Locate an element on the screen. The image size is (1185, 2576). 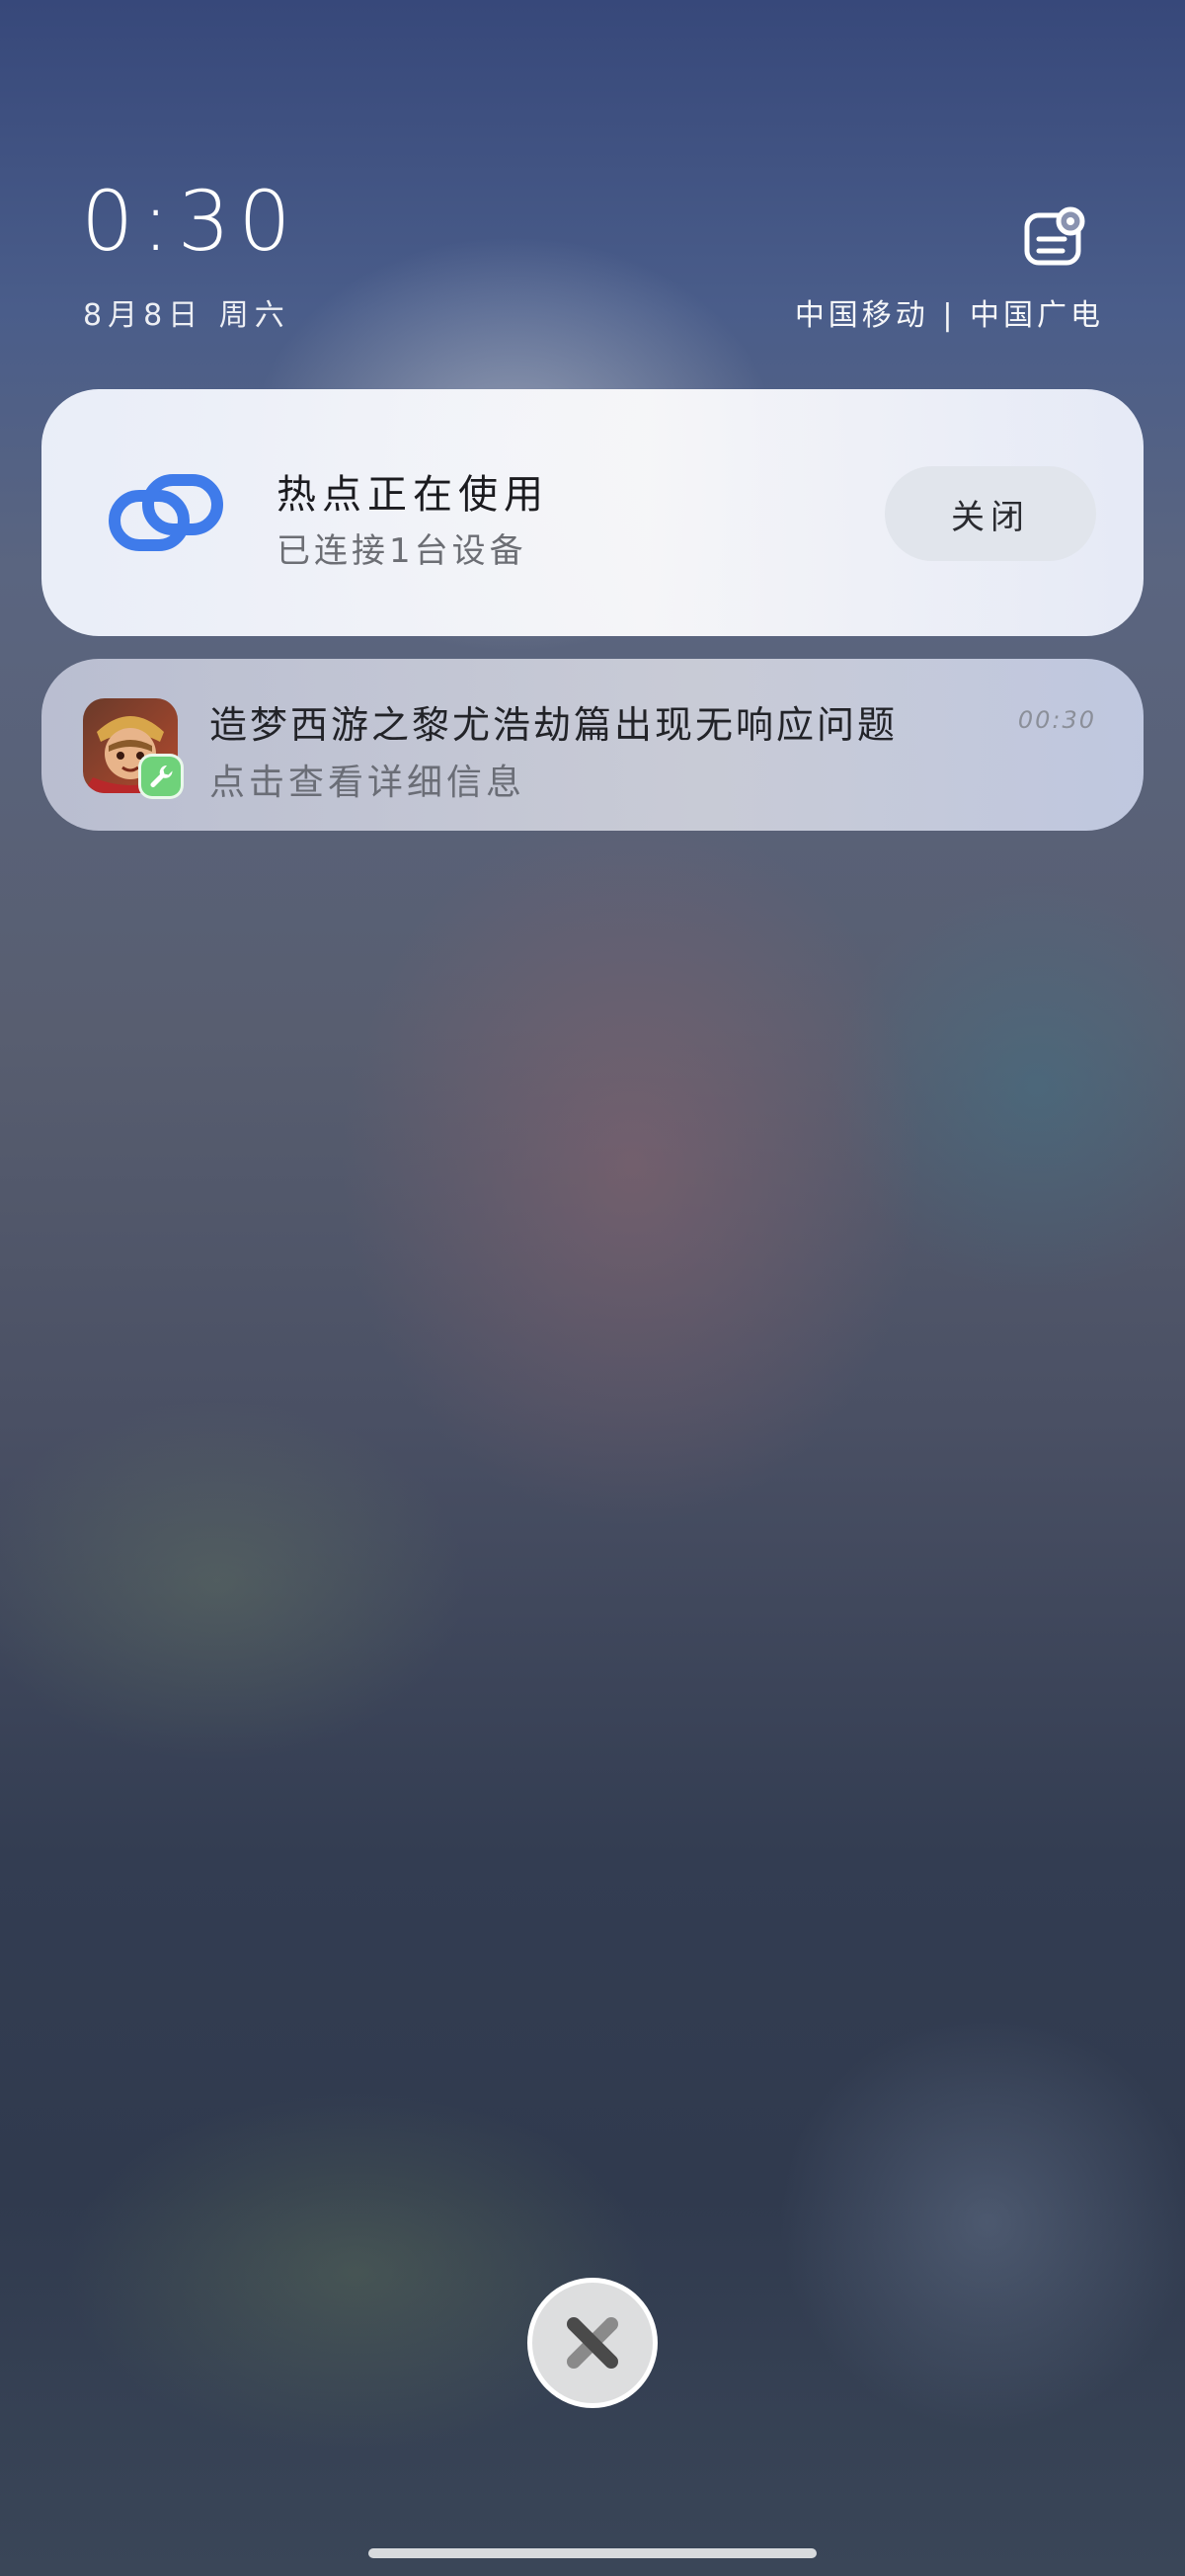
lockscreen-clock: 0:30 is located at coordinates (190, 221).